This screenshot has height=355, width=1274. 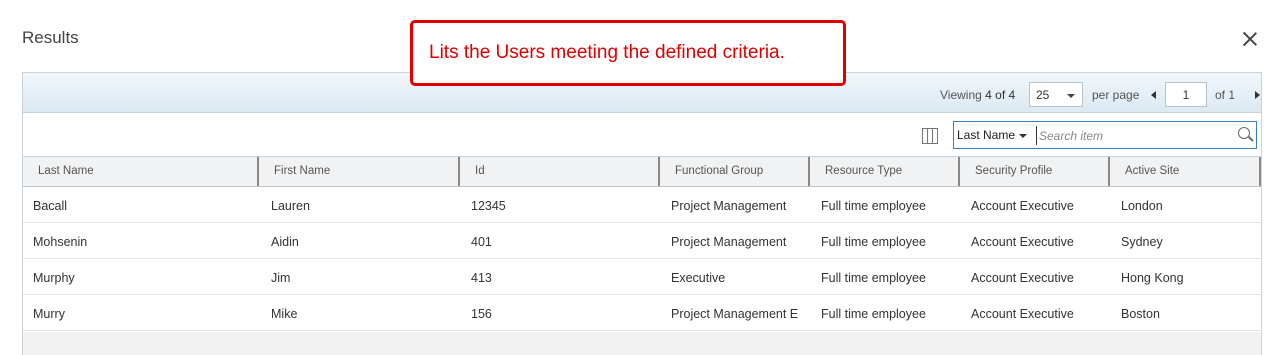 What do you see at coordinates (1116, 95) in the screenshot?
I see `per-page-label: per page` at bounding box center [1116, 95].